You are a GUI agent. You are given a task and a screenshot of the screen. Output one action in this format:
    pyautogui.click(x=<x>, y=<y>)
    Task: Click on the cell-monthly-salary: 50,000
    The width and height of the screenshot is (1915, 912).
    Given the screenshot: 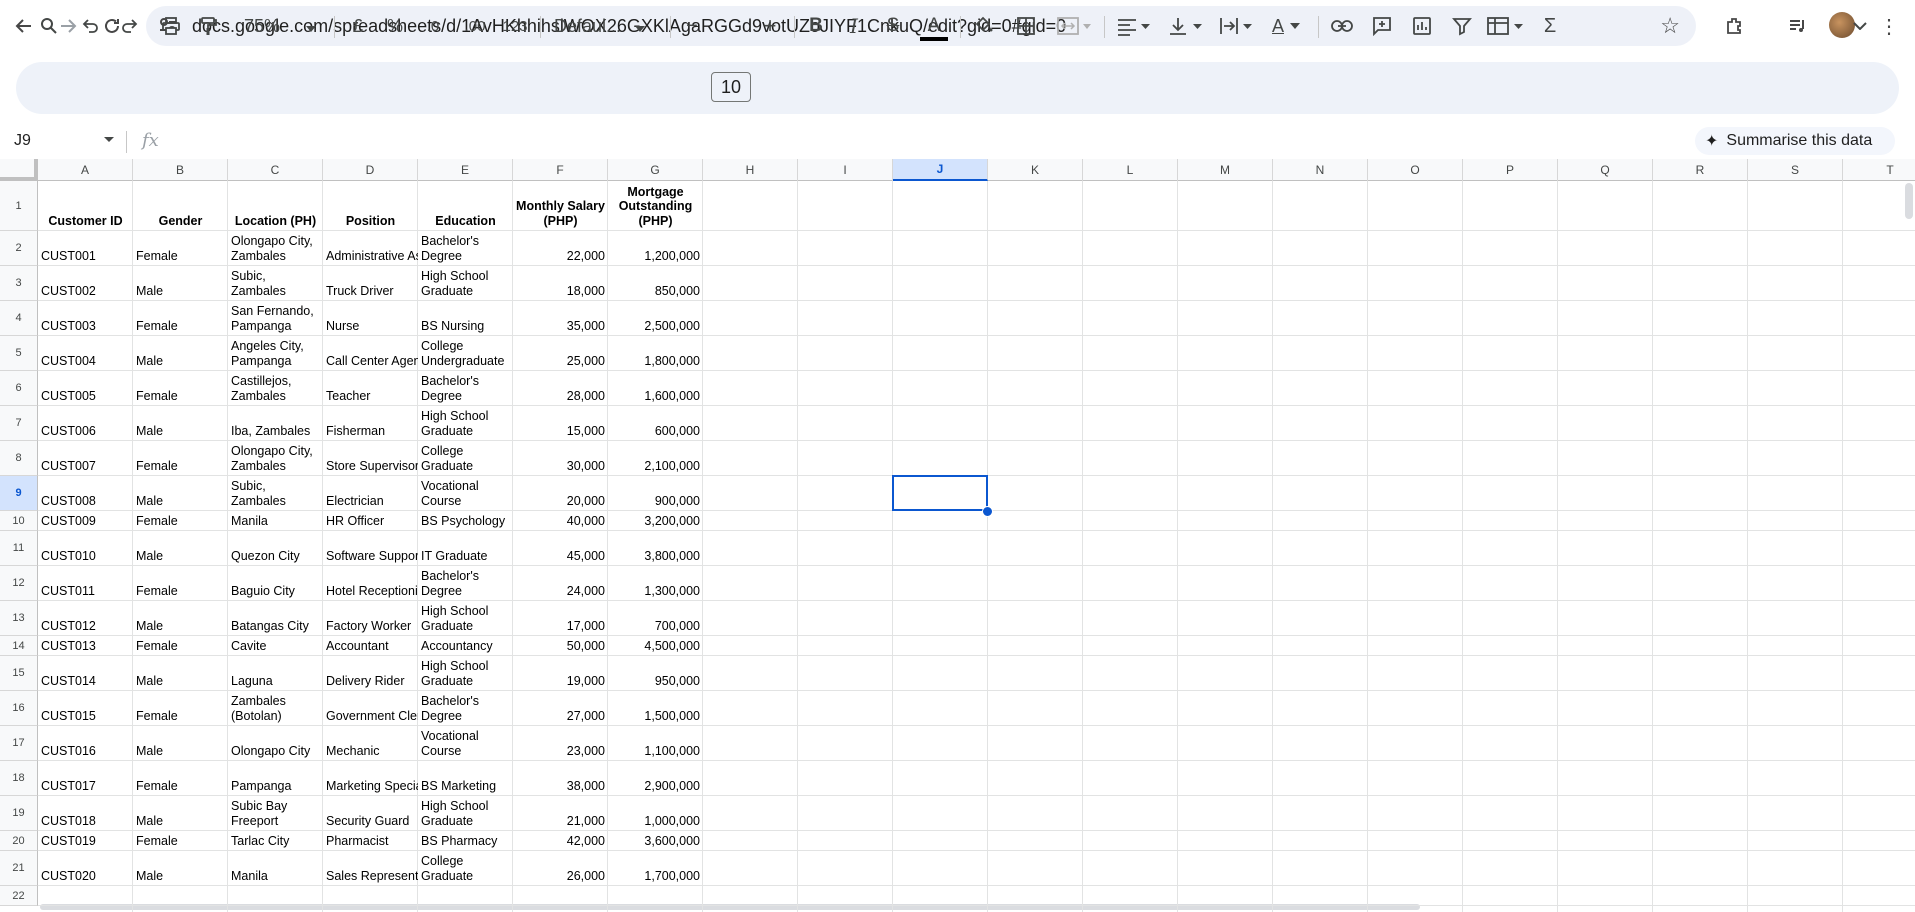 What is the action you would take?
    pyautogui.click(x=560, y=645)
    